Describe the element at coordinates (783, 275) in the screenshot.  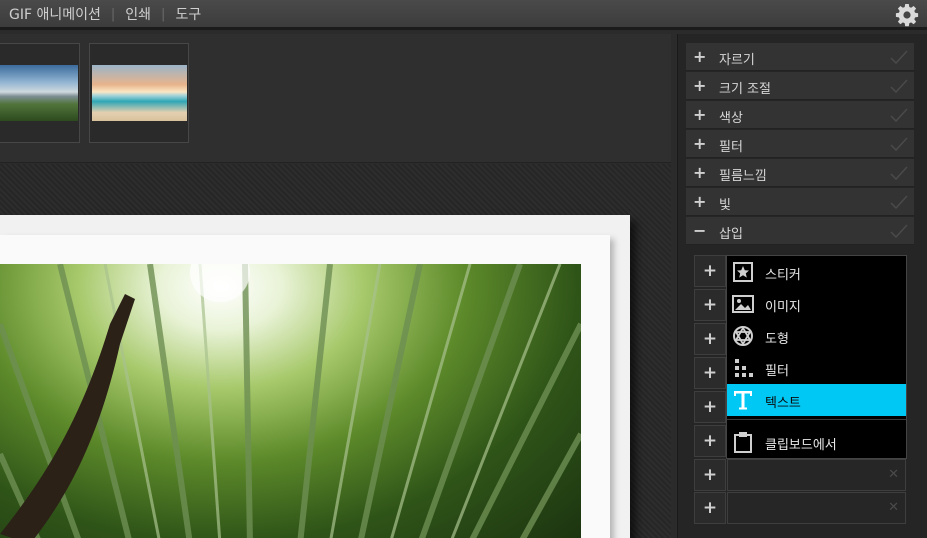
I see `dropdown-item-label: 스티커` at that location.